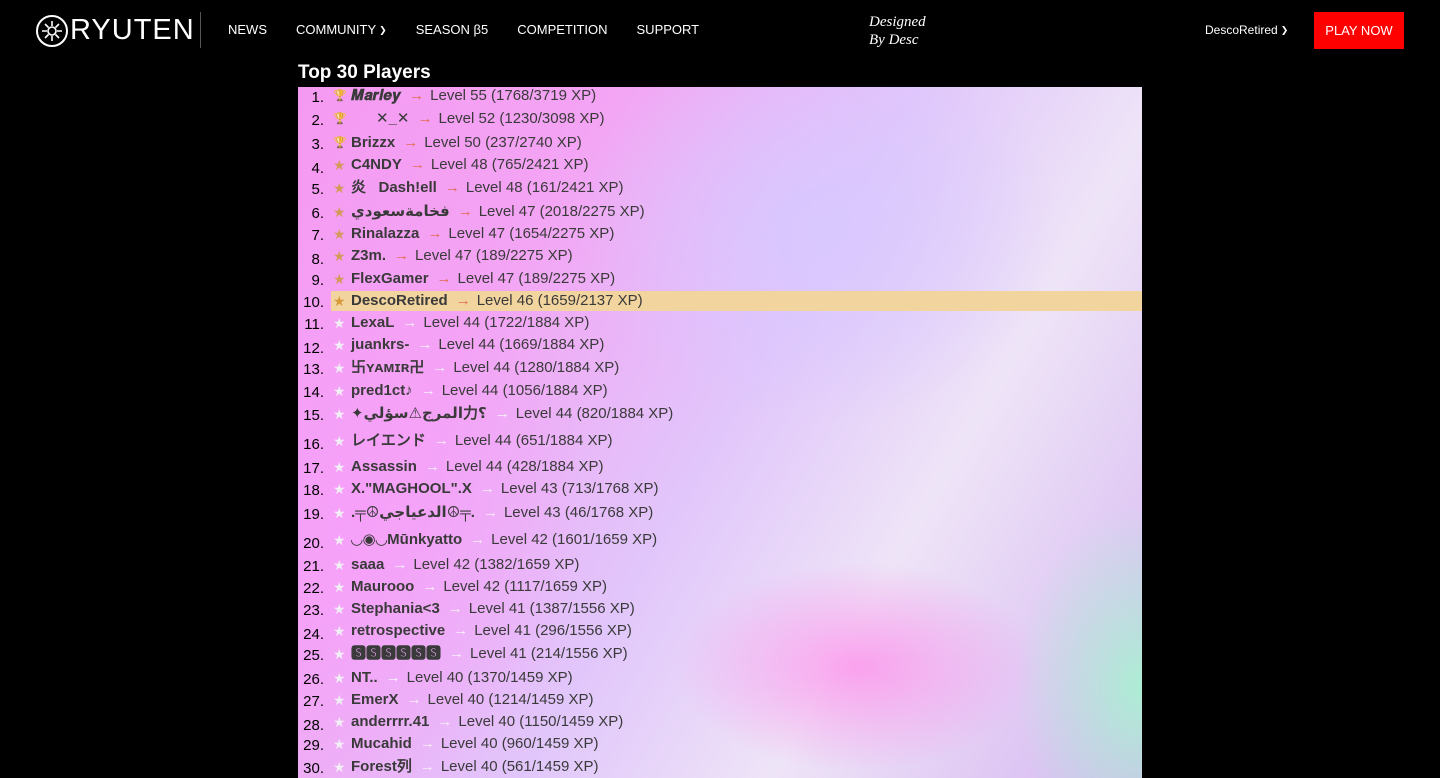 Image resolution: width=1440 pixels, height=778 pixels. What do you see at coordinates (313, 302) in the screenshot?
I see `rank-number: 10.` at bounding box center [313, 302].